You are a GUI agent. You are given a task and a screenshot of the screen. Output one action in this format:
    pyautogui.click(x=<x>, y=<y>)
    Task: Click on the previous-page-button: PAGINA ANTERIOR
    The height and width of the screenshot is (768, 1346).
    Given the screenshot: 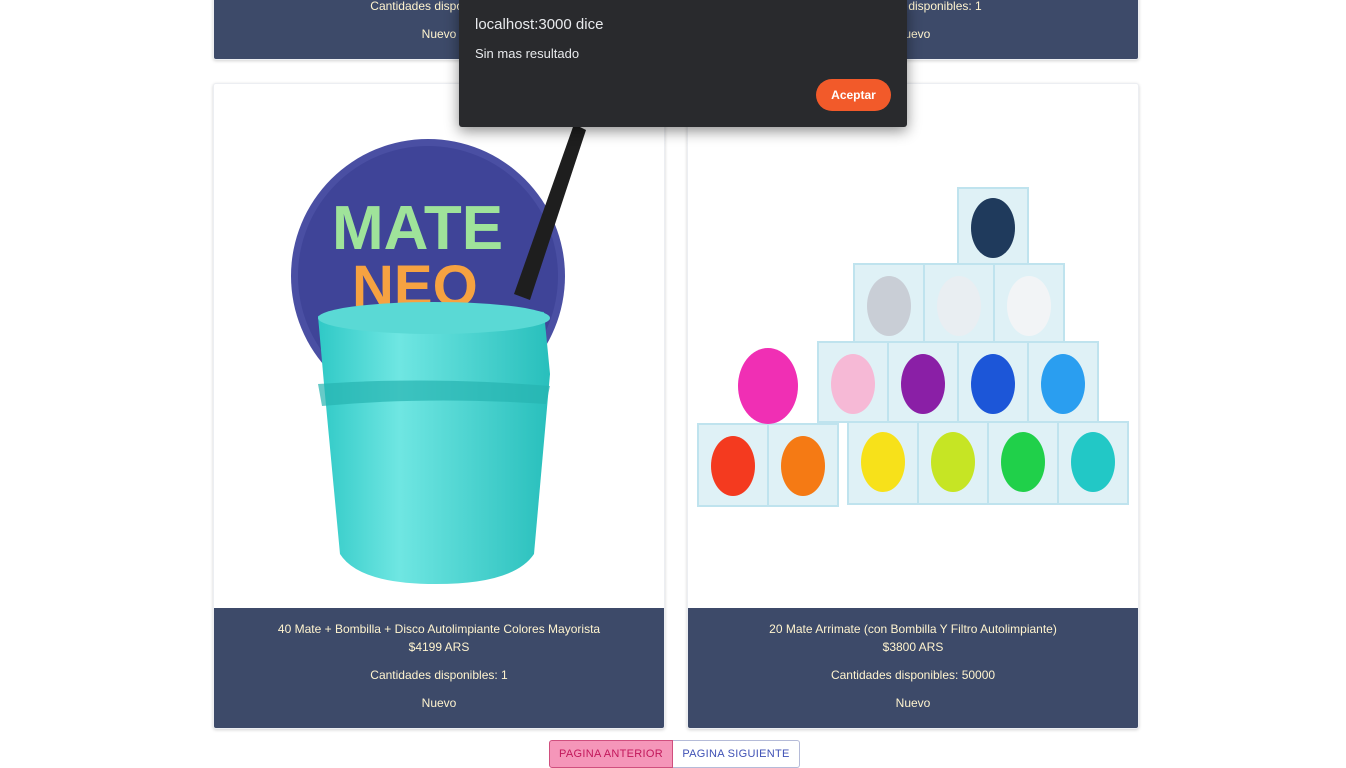 What is the action you would take?
    pyautogui.click(x=611, y=754)
    